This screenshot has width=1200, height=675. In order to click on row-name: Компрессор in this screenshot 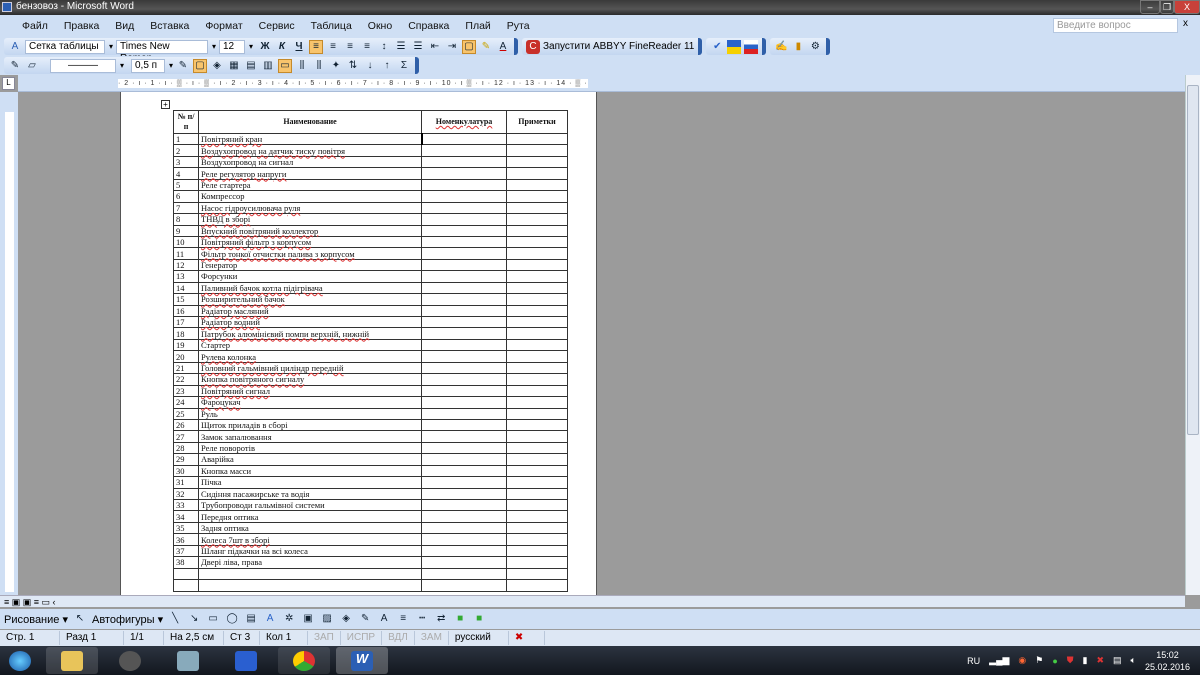, I will do `click(310, 196)`.